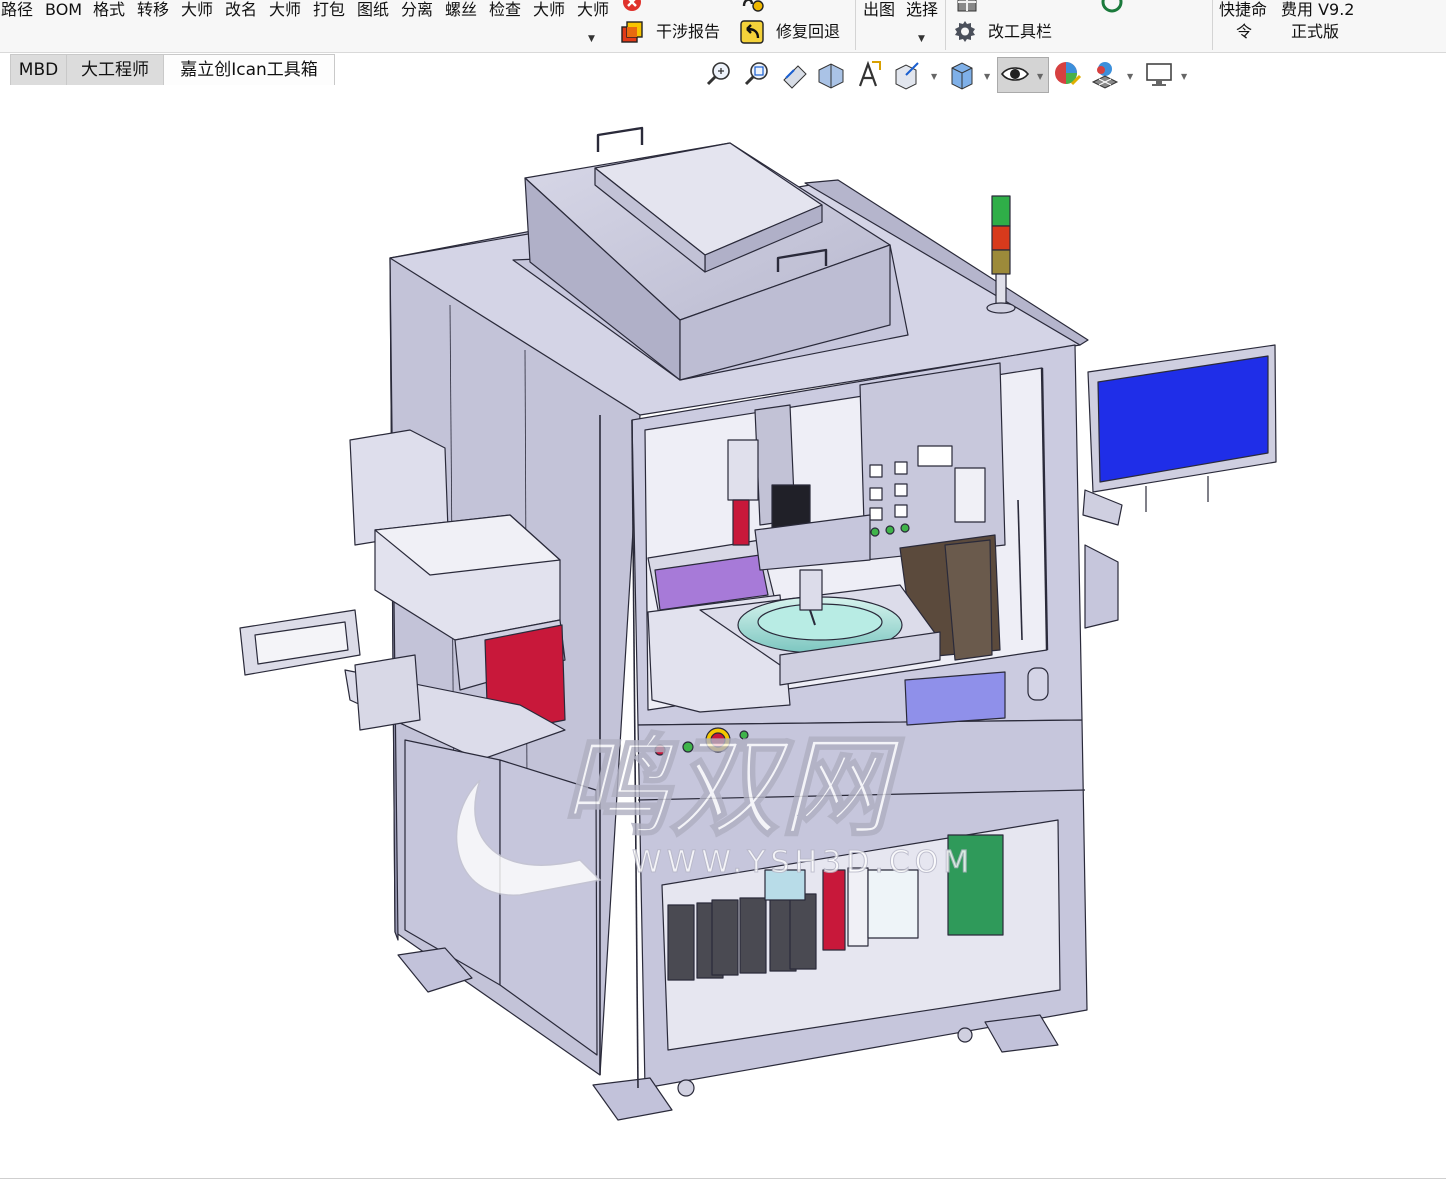 This screenshot has width=1446, height=1186. What do you see at coordinates (249, 69) in the screenshot?
I see `tab-jlc-ican-toolbox: 嘉立创Ican工具箱` at bounding box center [249, 69].